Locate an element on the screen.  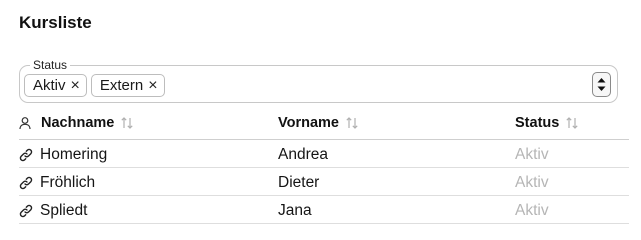
chip-label: Extern is located at coordinates (121, 85).